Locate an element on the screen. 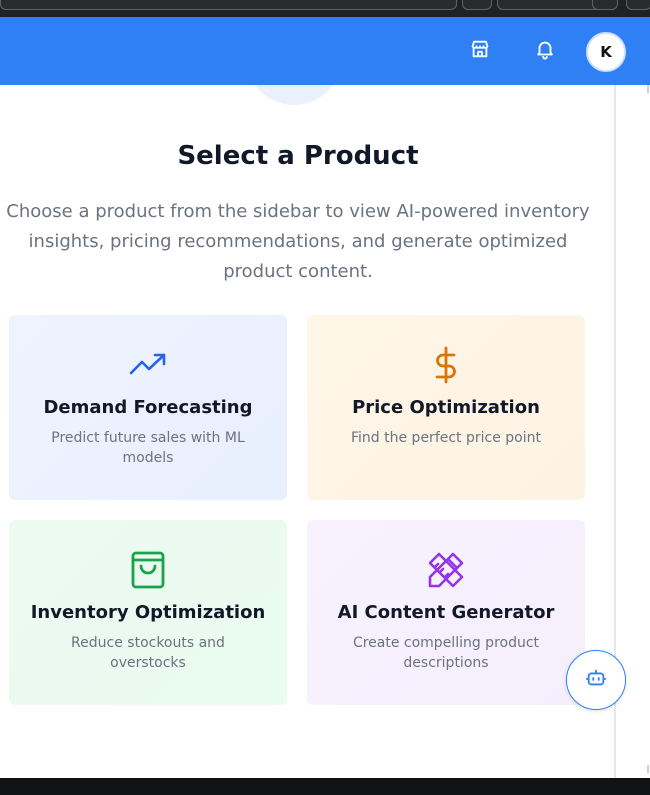 Image resolution: width=650 pixels, height=795 pixels. trending-up-icon is located at coordinates (148, 367).